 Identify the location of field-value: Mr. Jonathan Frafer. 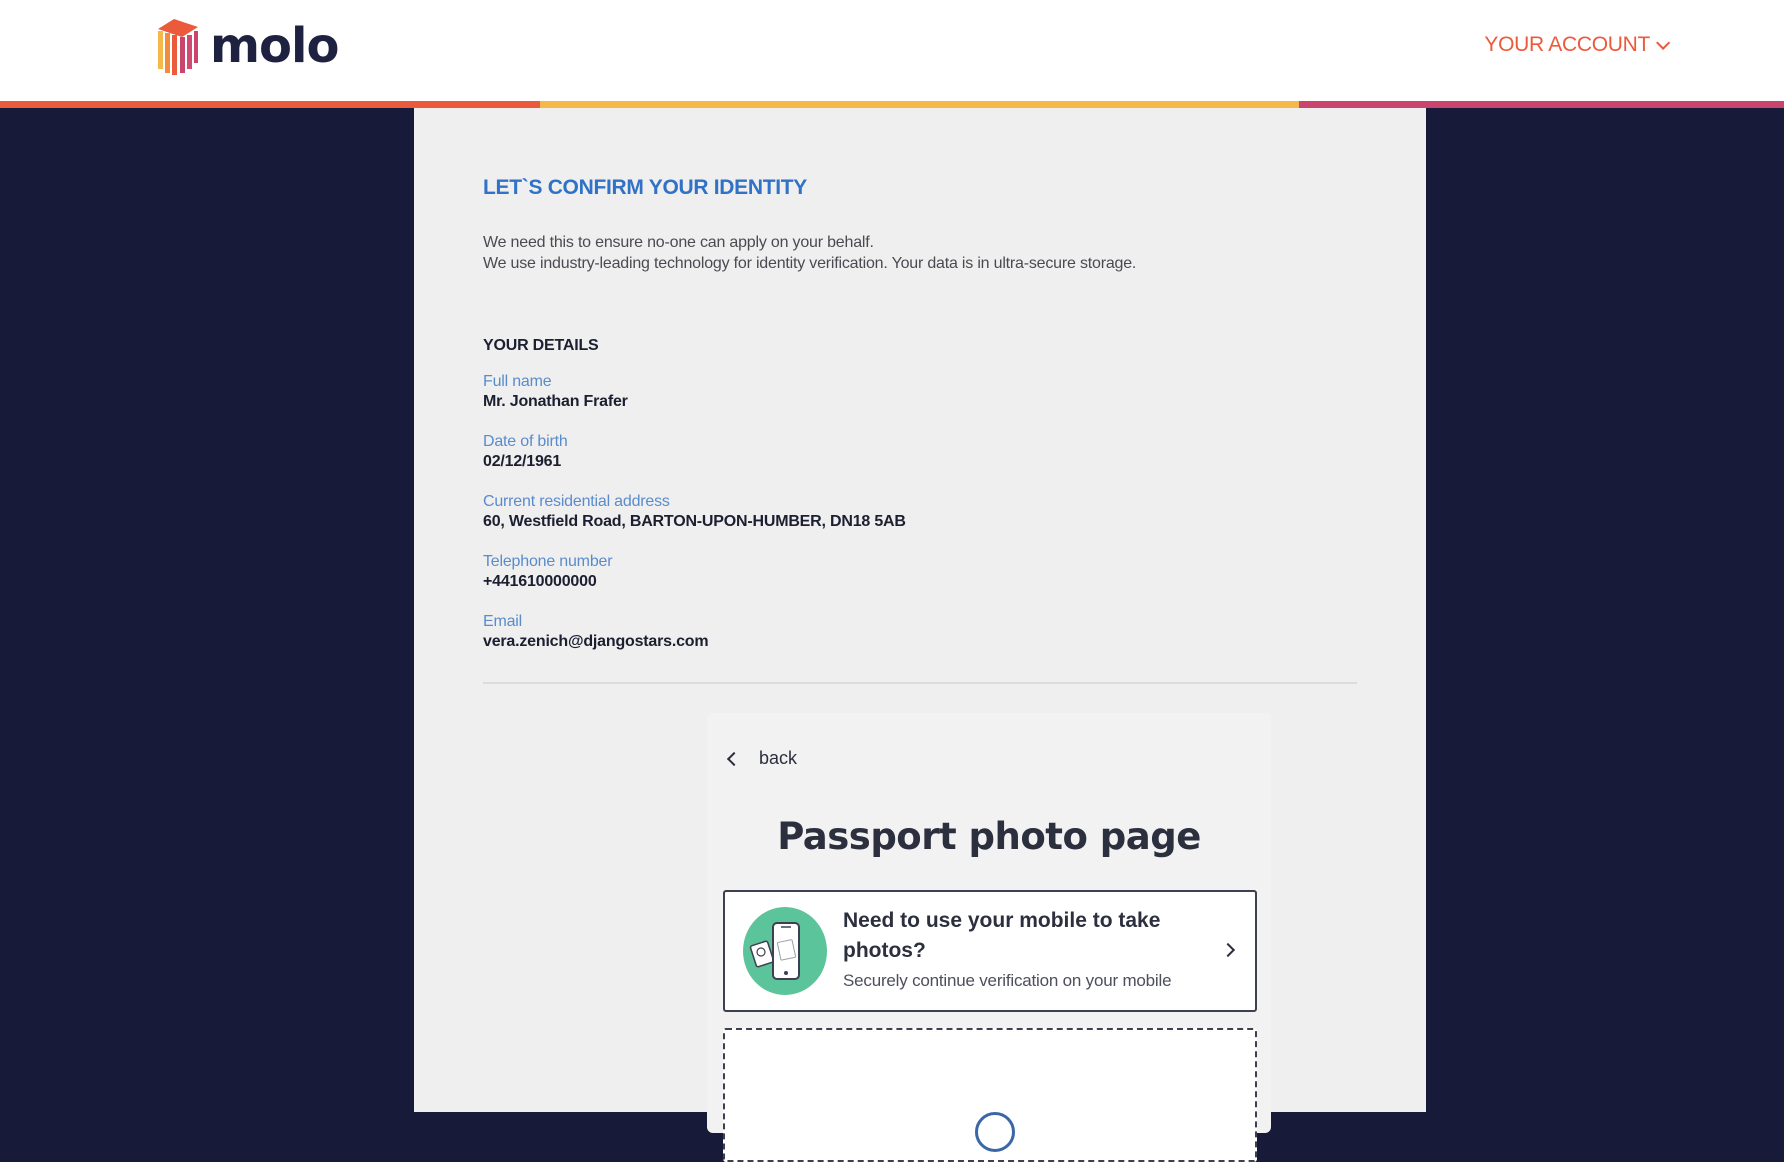
(555, 401).